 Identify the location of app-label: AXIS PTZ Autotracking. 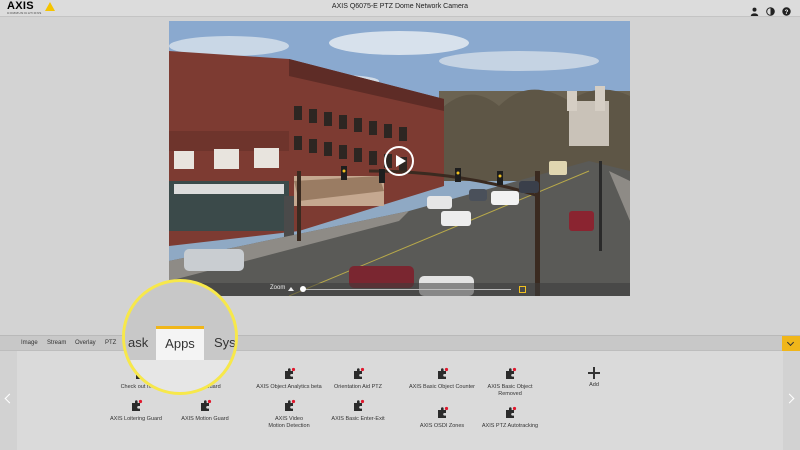
(510, 426).